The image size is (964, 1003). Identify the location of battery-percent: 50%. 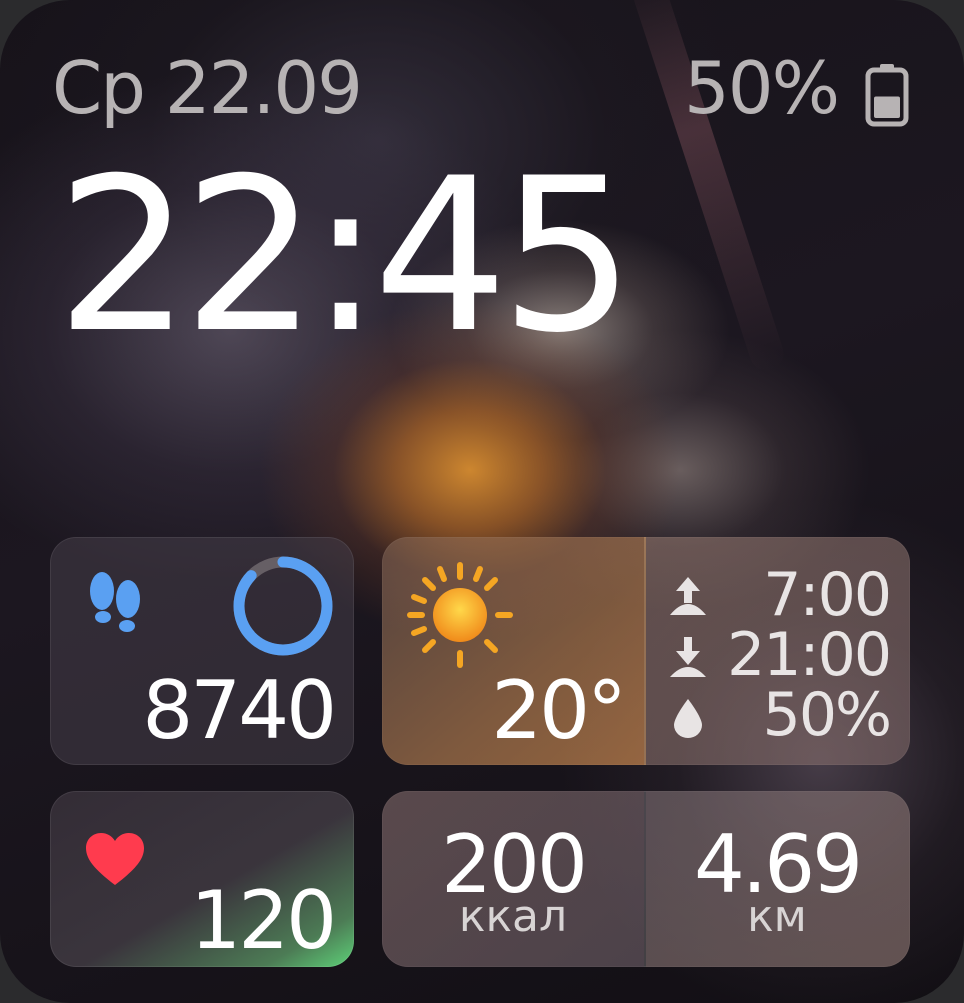
(761, 88).